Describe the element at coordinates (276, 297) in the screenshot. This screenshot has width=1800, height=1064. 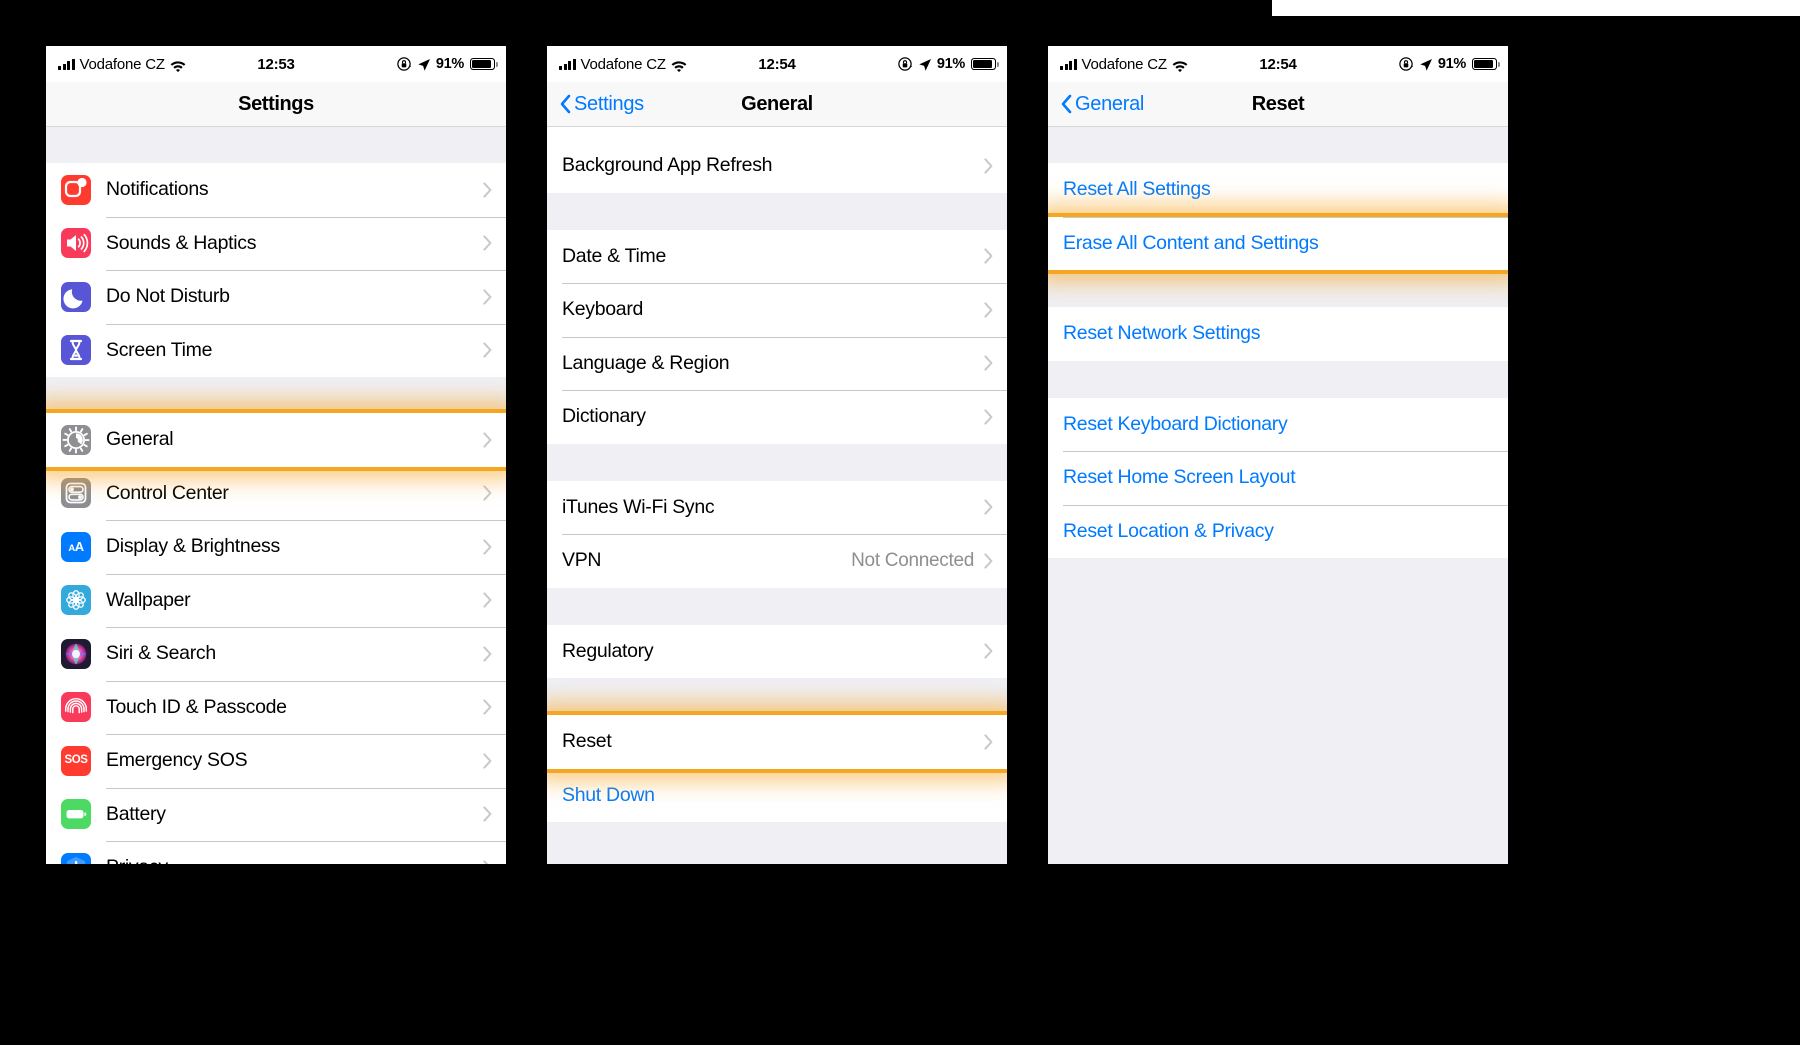
I see `list-row-do-not-disturb: Do Not Disturb` at that location.